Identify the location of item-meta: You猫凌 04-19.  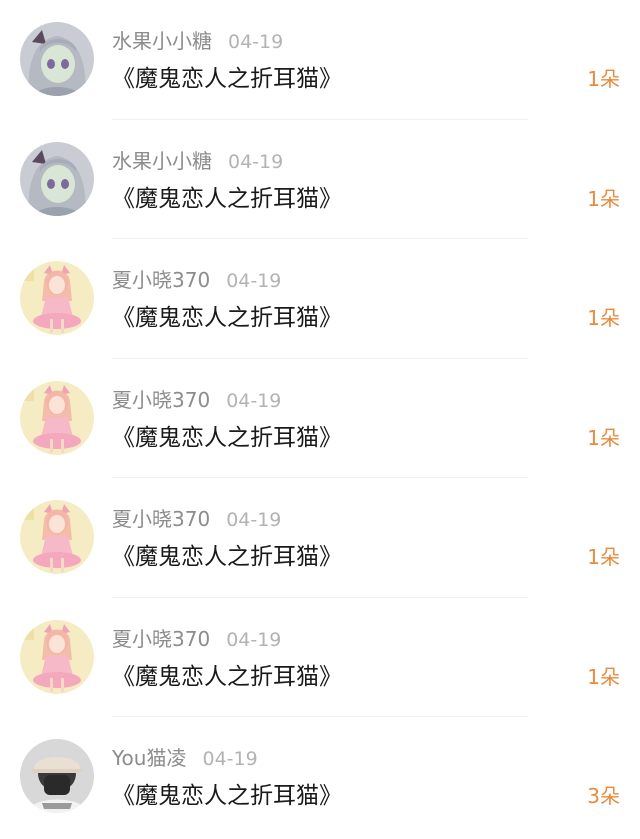
(185, 758).